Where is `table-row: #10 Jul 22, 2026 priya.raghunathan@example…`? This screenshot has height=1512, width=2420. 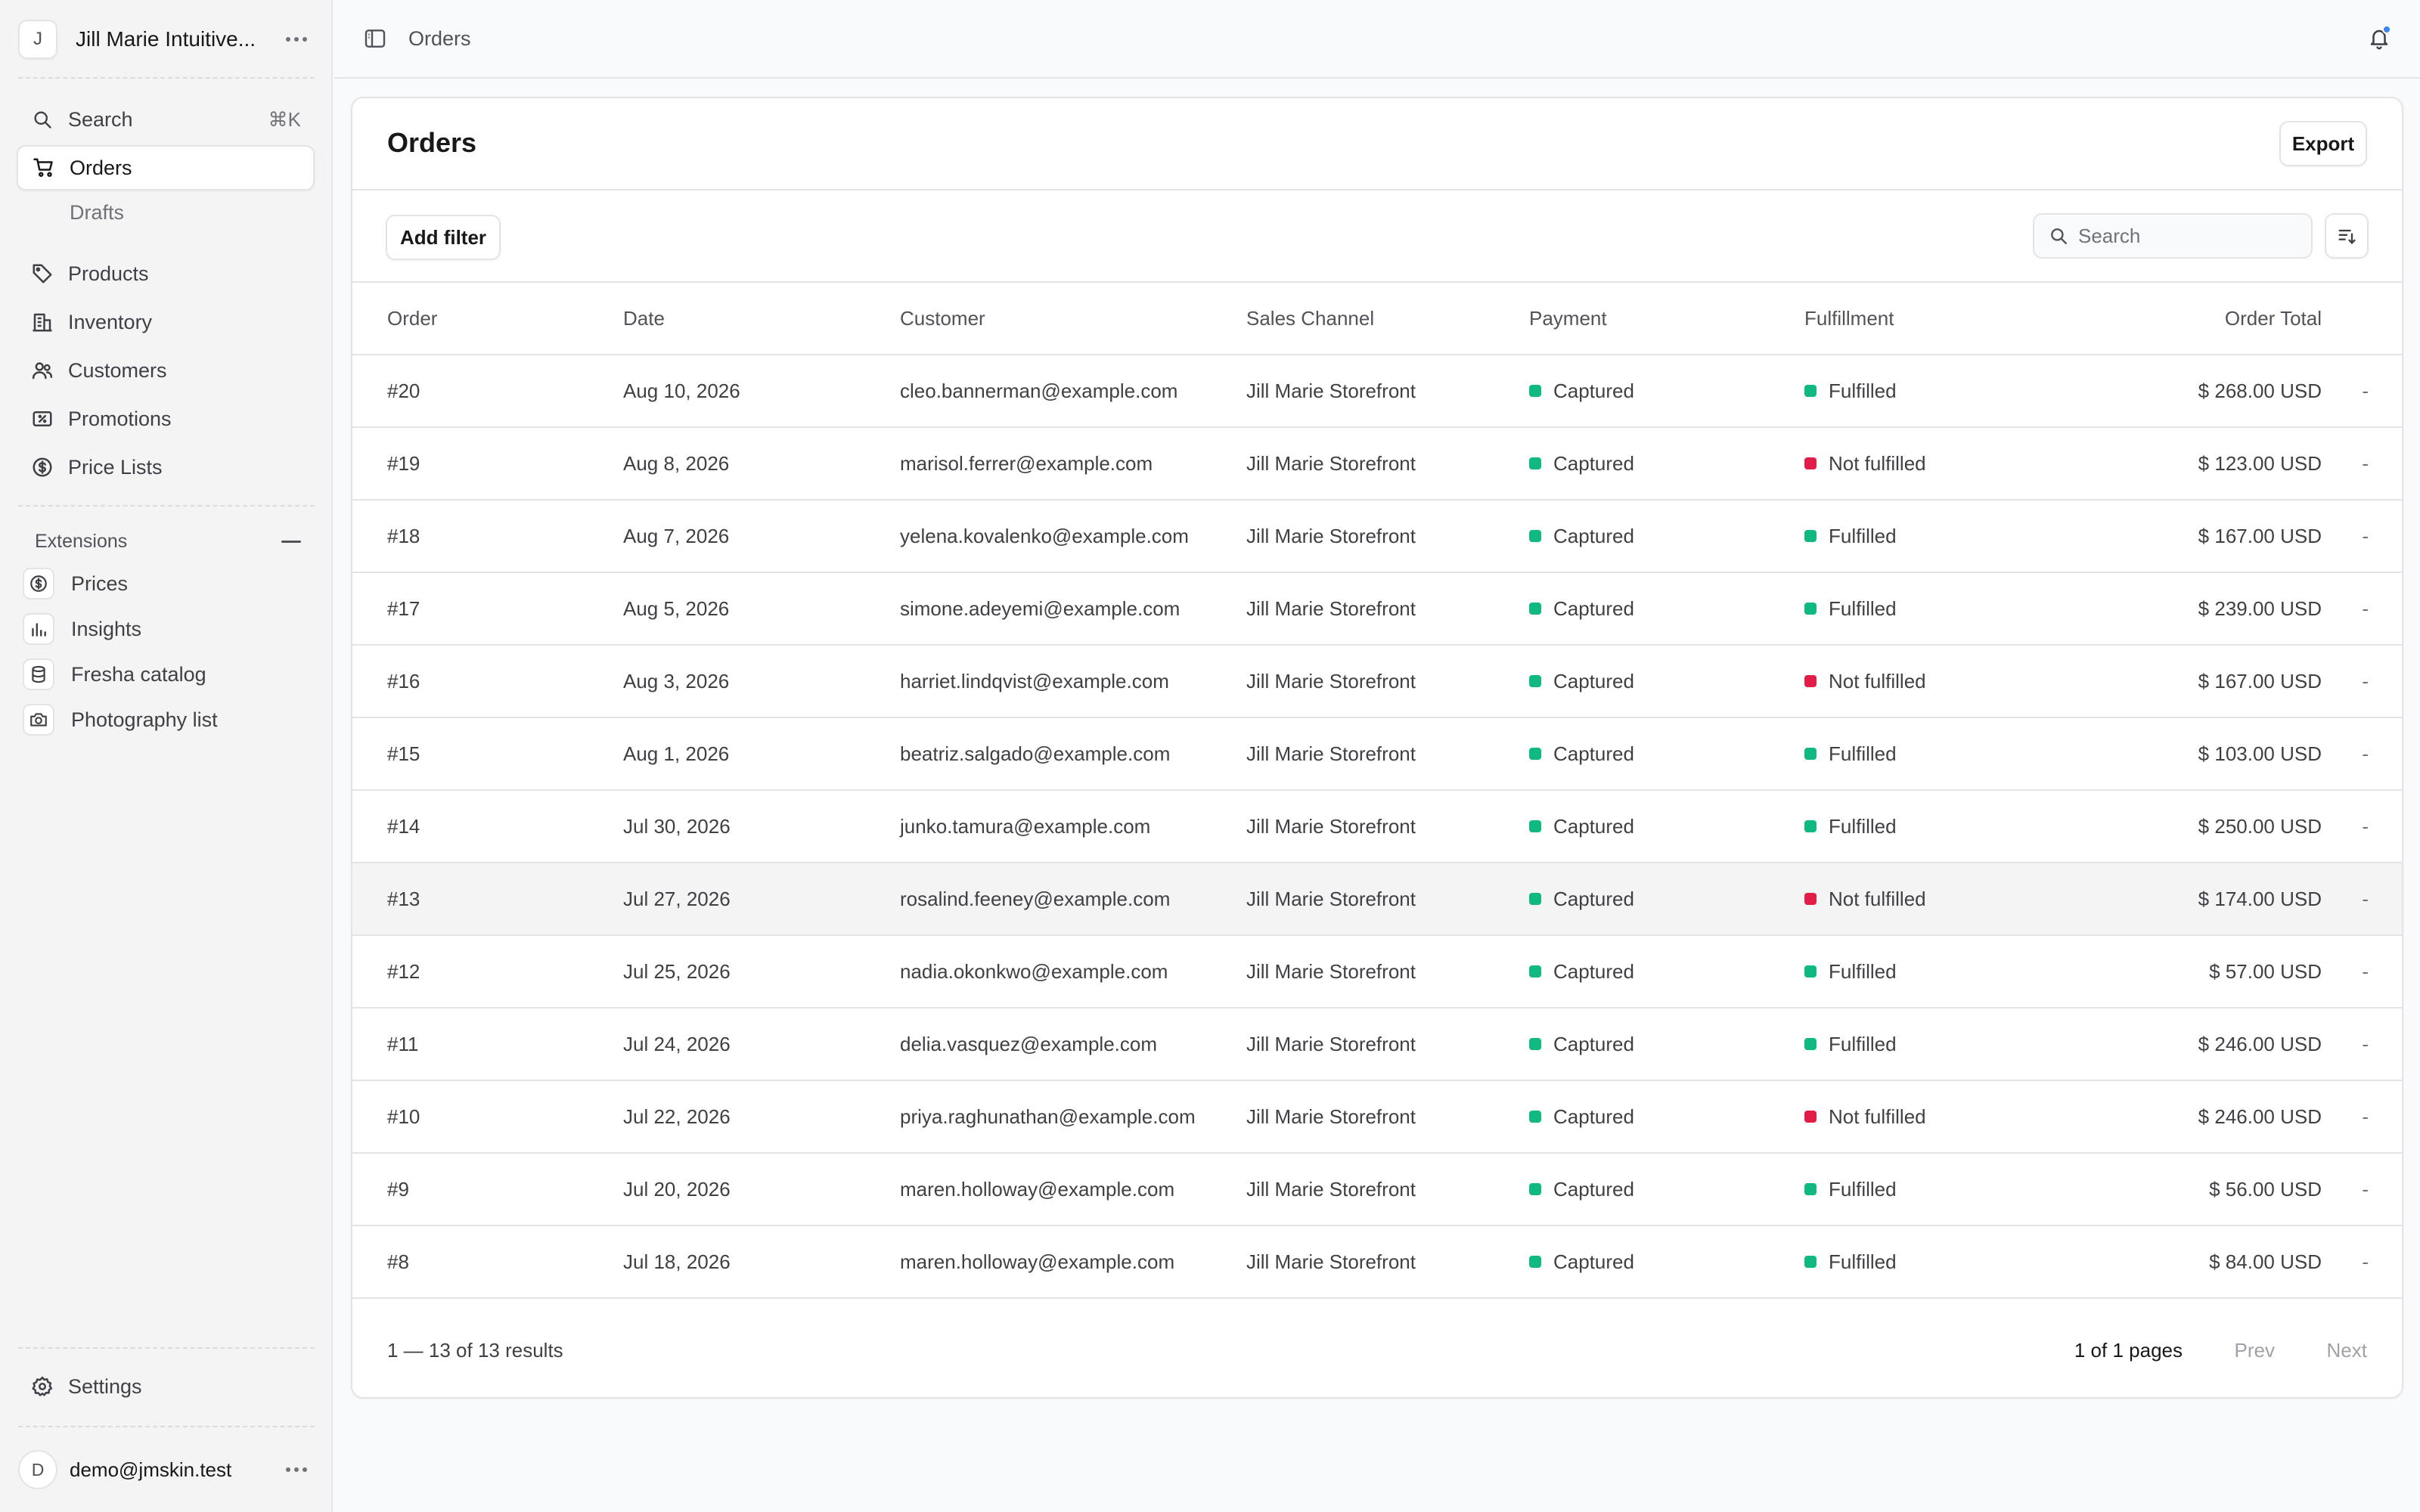
table-row: #10 Jul 22, 2026 priya.raghunathan@example… is located at coordinates (1377, 1117).